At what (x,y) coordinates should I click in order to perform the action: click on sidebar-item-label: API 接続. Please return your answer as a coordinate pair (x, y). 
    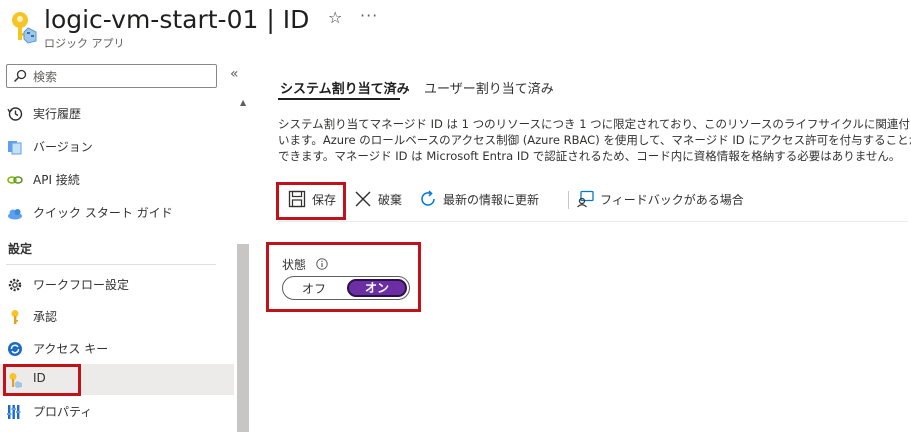
    Looking at the image, I should click on (56, 180).